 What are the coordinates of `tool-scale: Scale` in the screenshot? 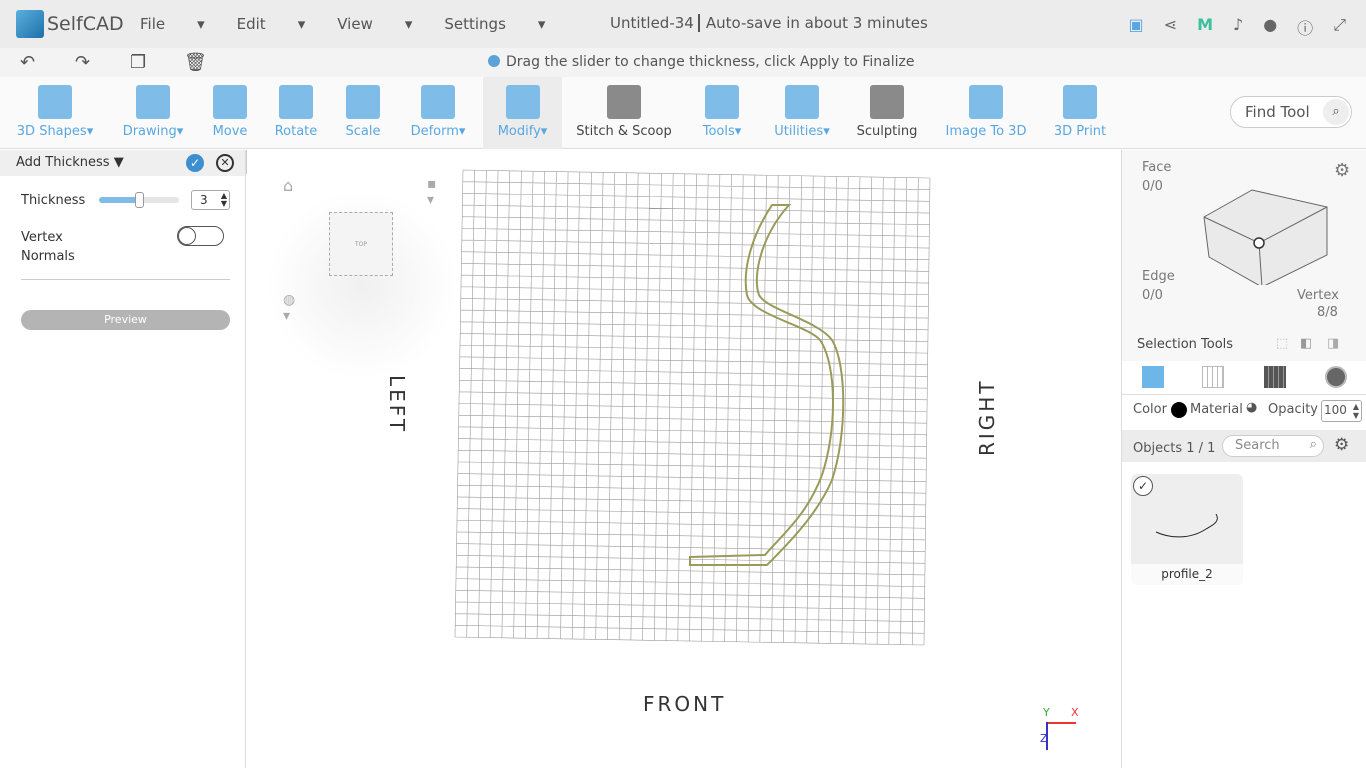 It's located at (363, 113).